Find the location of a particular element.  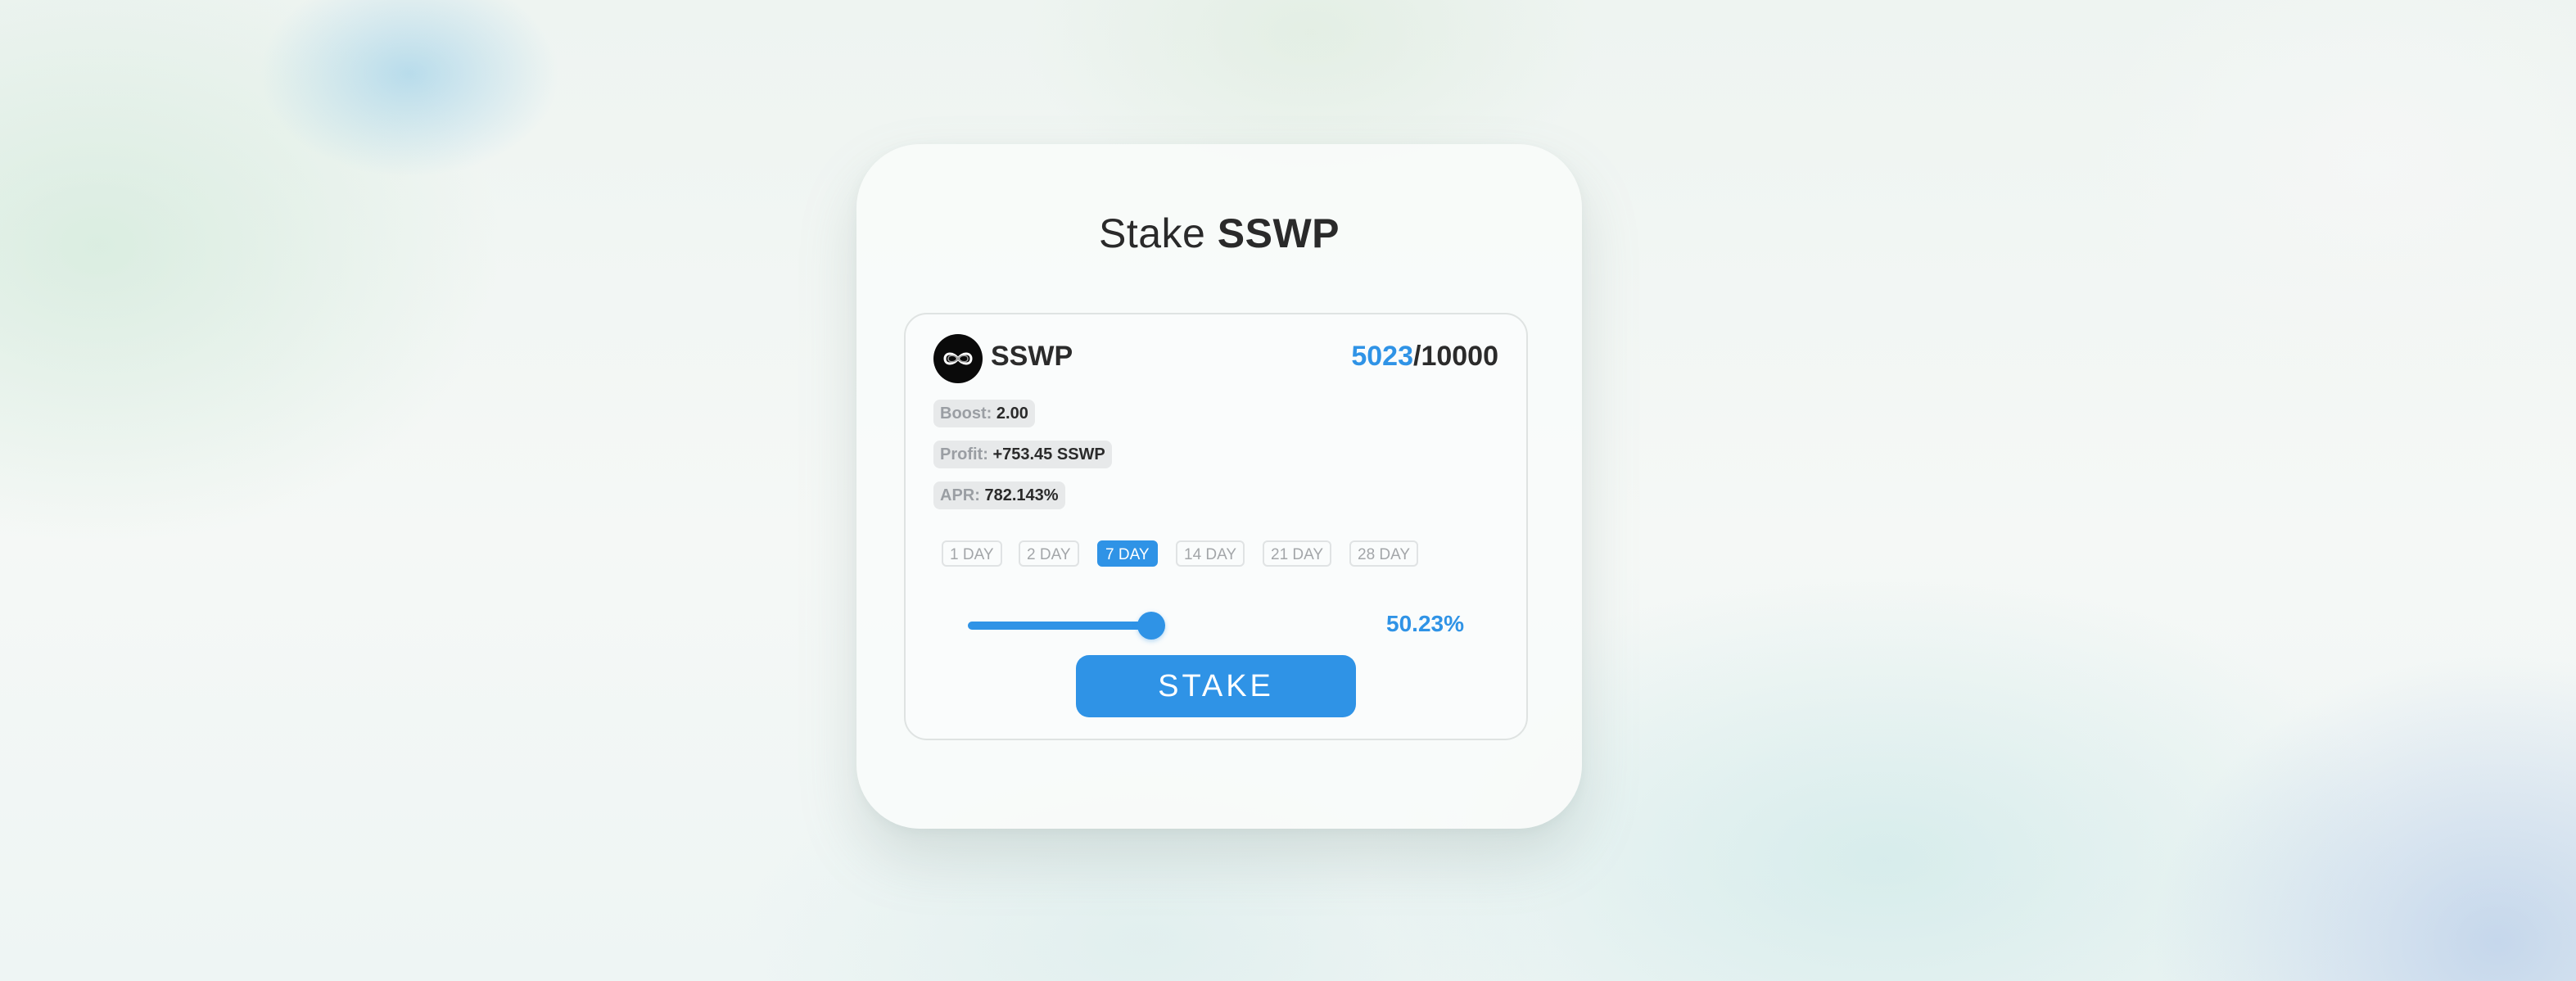

profit-badge: Profit: +753.45 SSWP is located at coordinates (1022, 454).